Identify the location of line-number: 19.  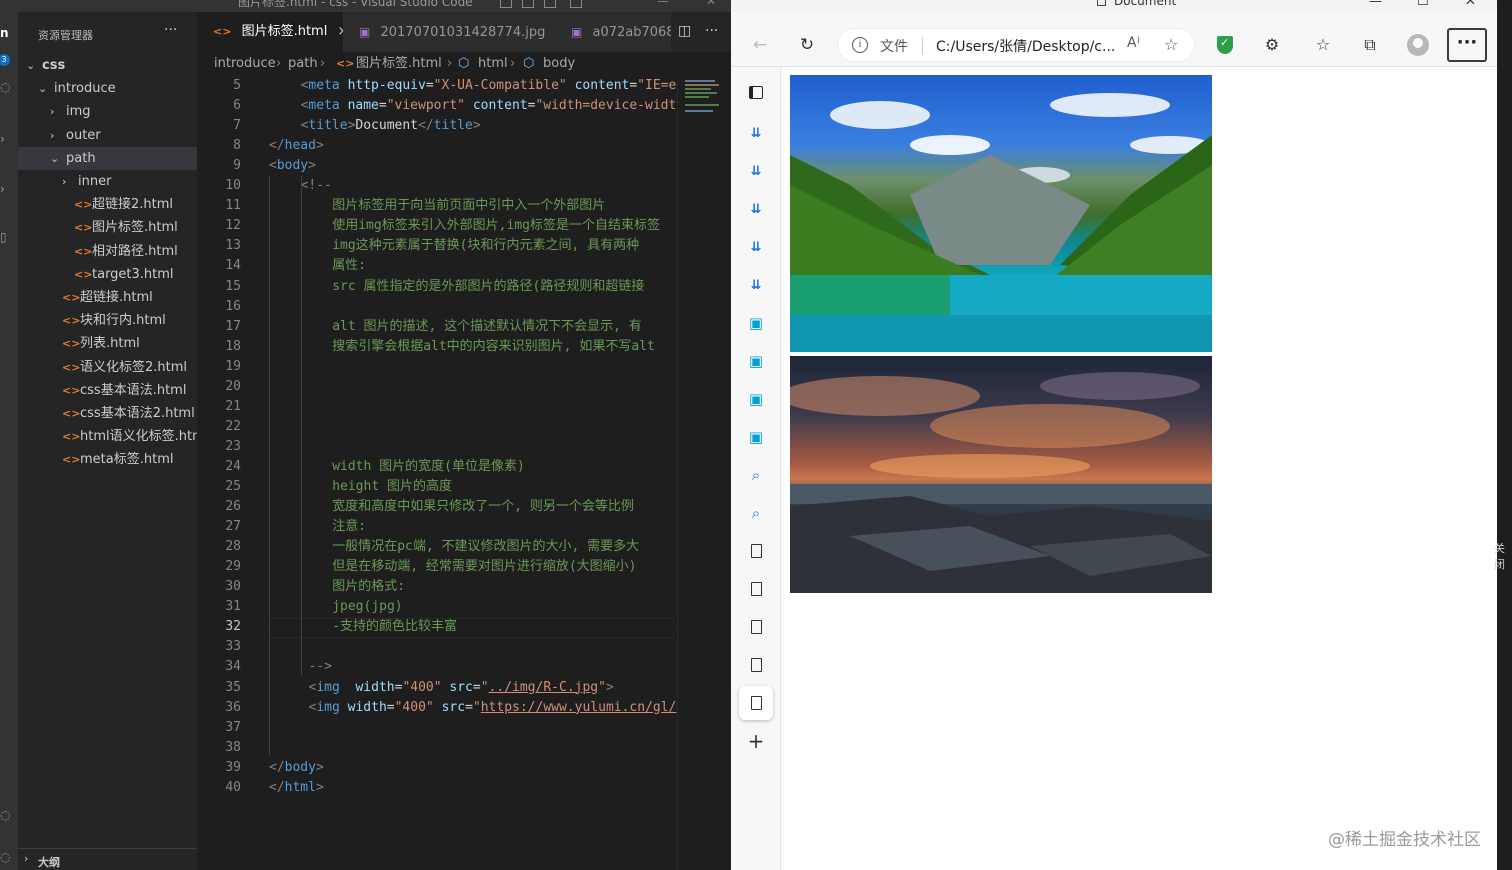
(233, 366).